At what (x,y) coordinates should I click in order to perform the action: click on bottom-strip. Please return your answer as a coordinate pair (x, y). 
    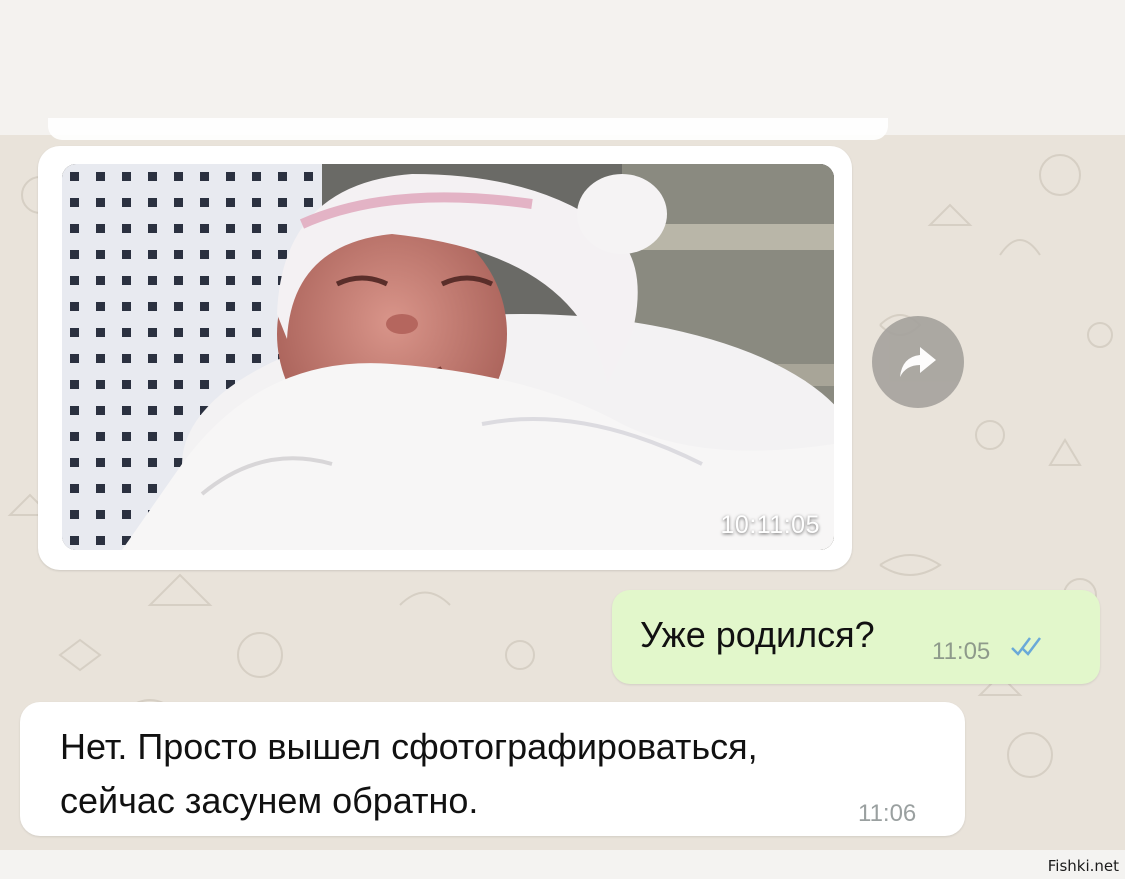
    Looking at the image, I should click on (562, 864).